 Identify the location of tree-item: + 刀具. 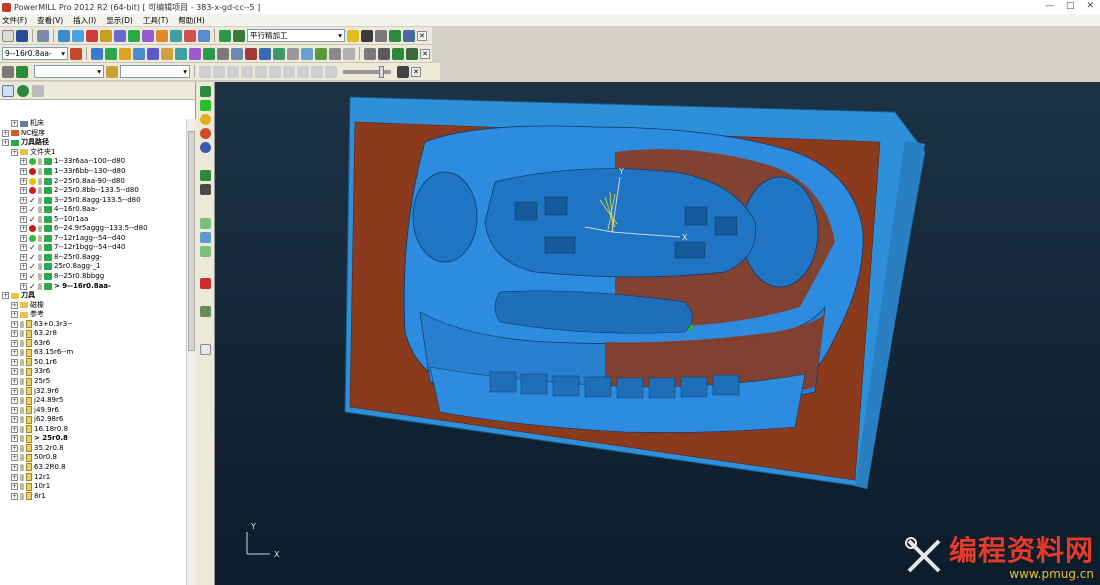
(93, 296).